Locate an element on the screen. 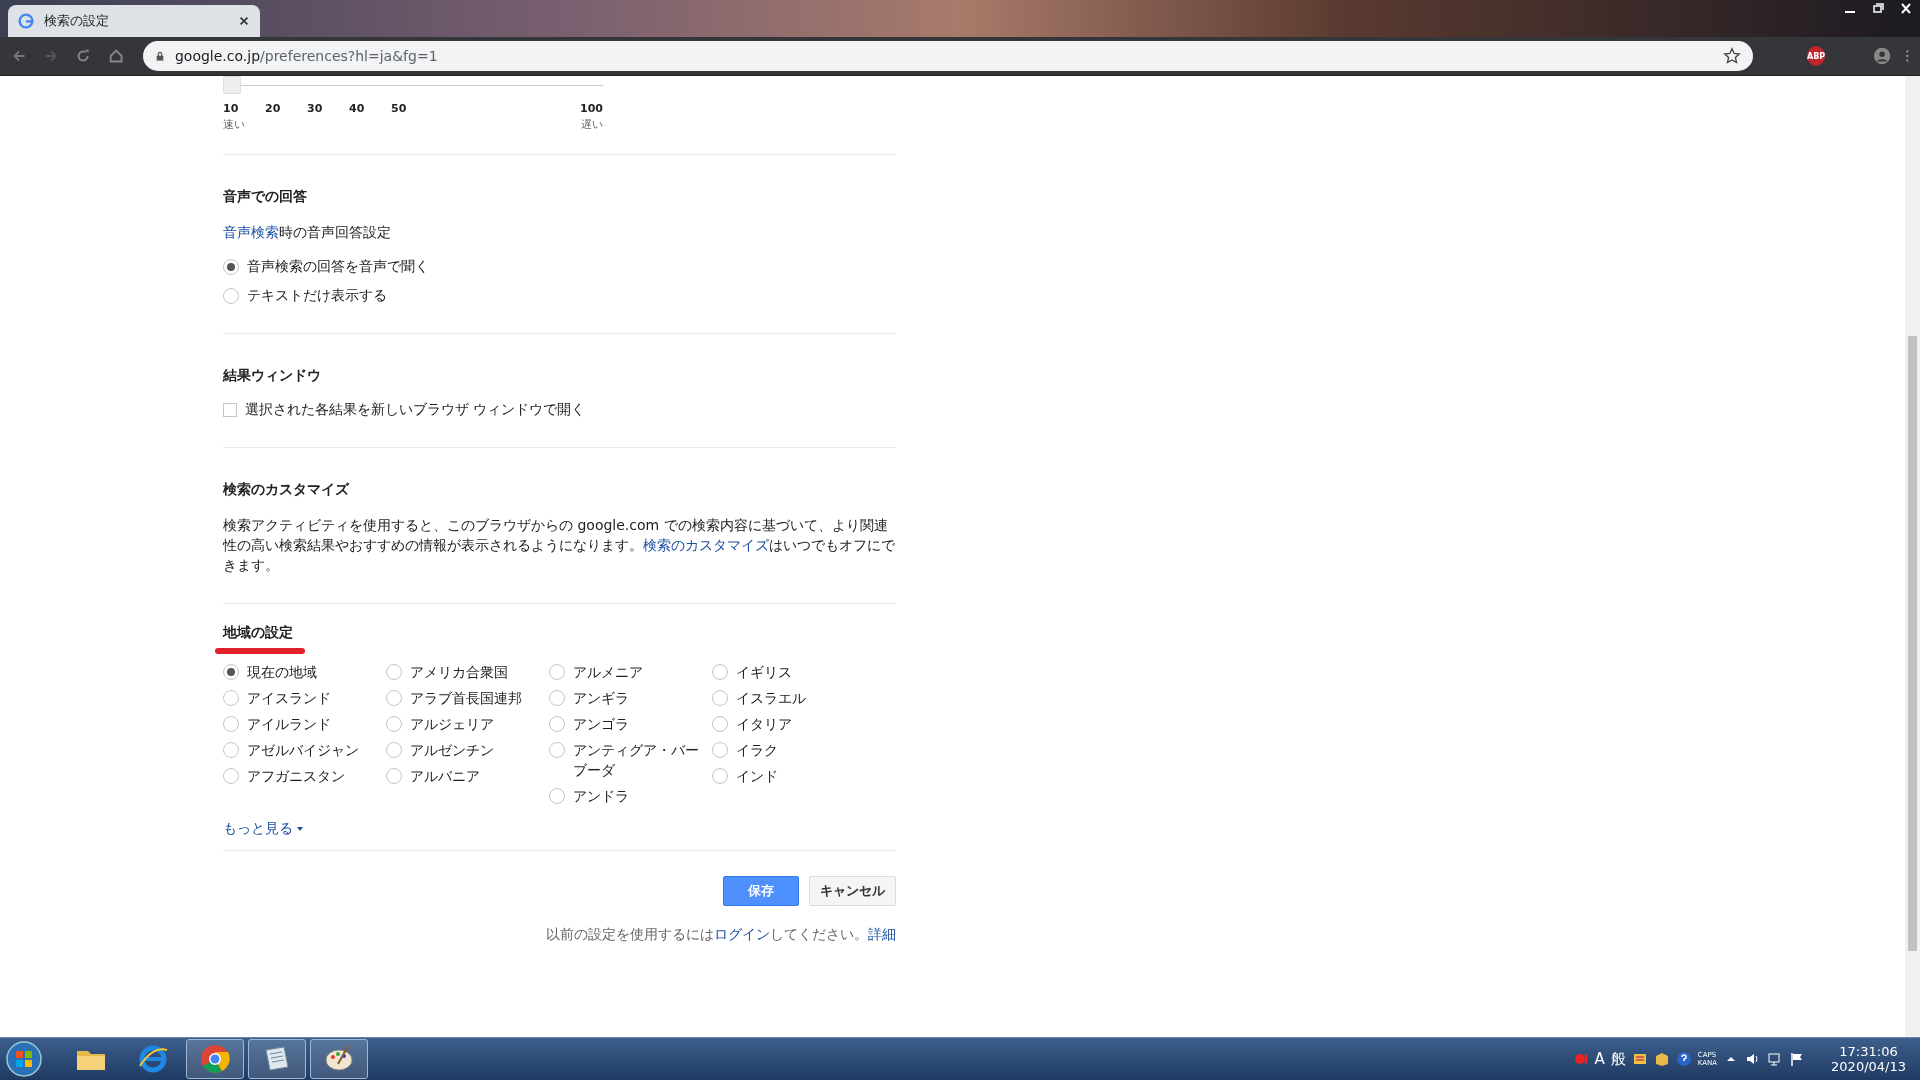 Image resolution: width=1920 pixels, height=1080 pixels. radio-option: アルゼンチン is located at coordinates (467, 750).